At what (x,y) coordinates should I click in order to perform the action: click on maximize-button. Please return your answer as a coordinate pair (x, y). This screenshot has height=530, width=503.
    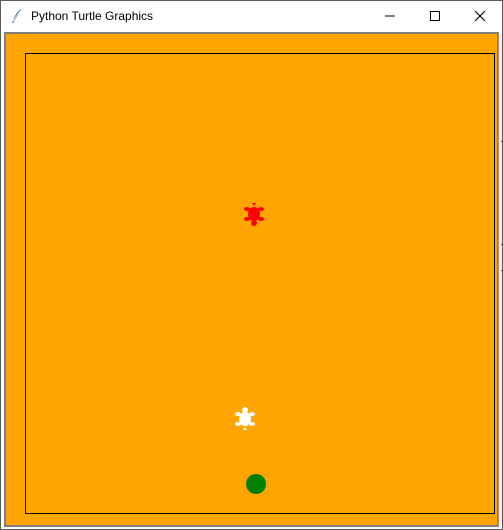
    Looking at the image, I should click on (434, 16).